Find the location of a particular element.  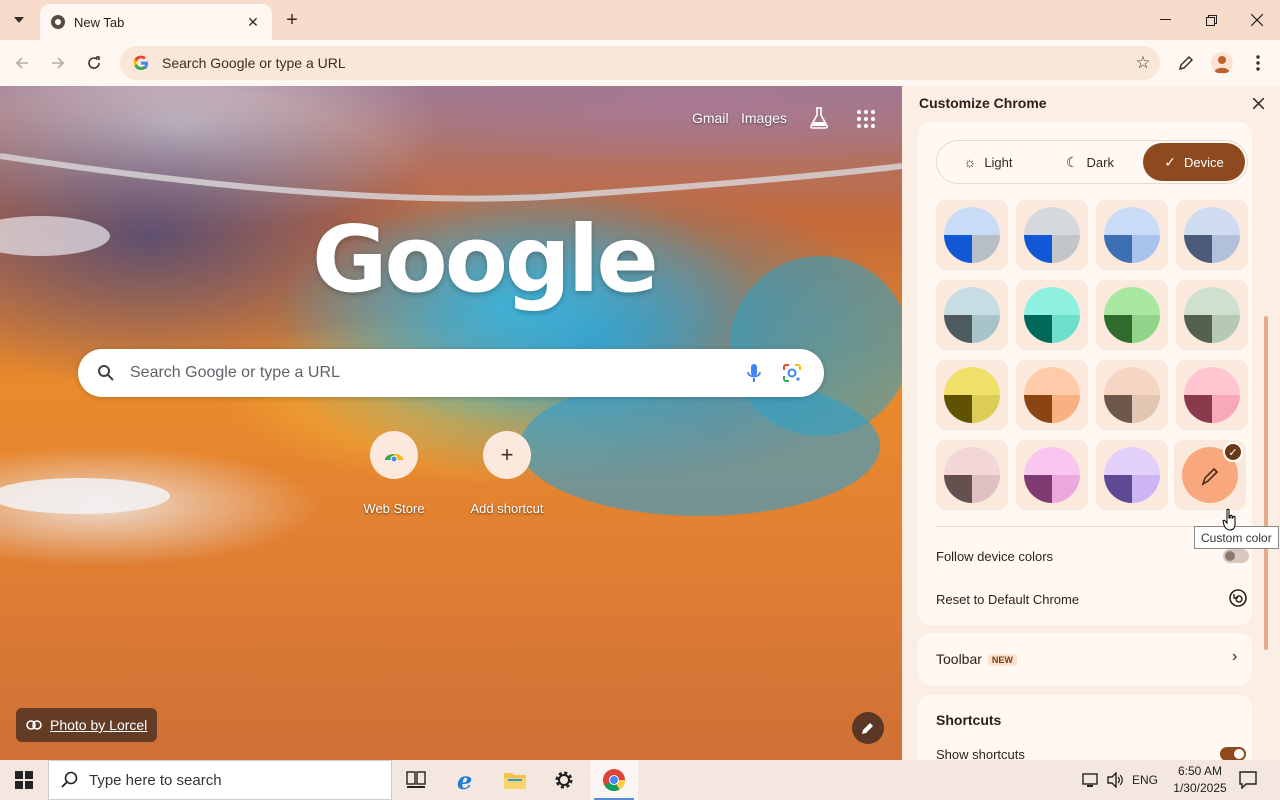

task-view-button is located at coordinates (416, 780).